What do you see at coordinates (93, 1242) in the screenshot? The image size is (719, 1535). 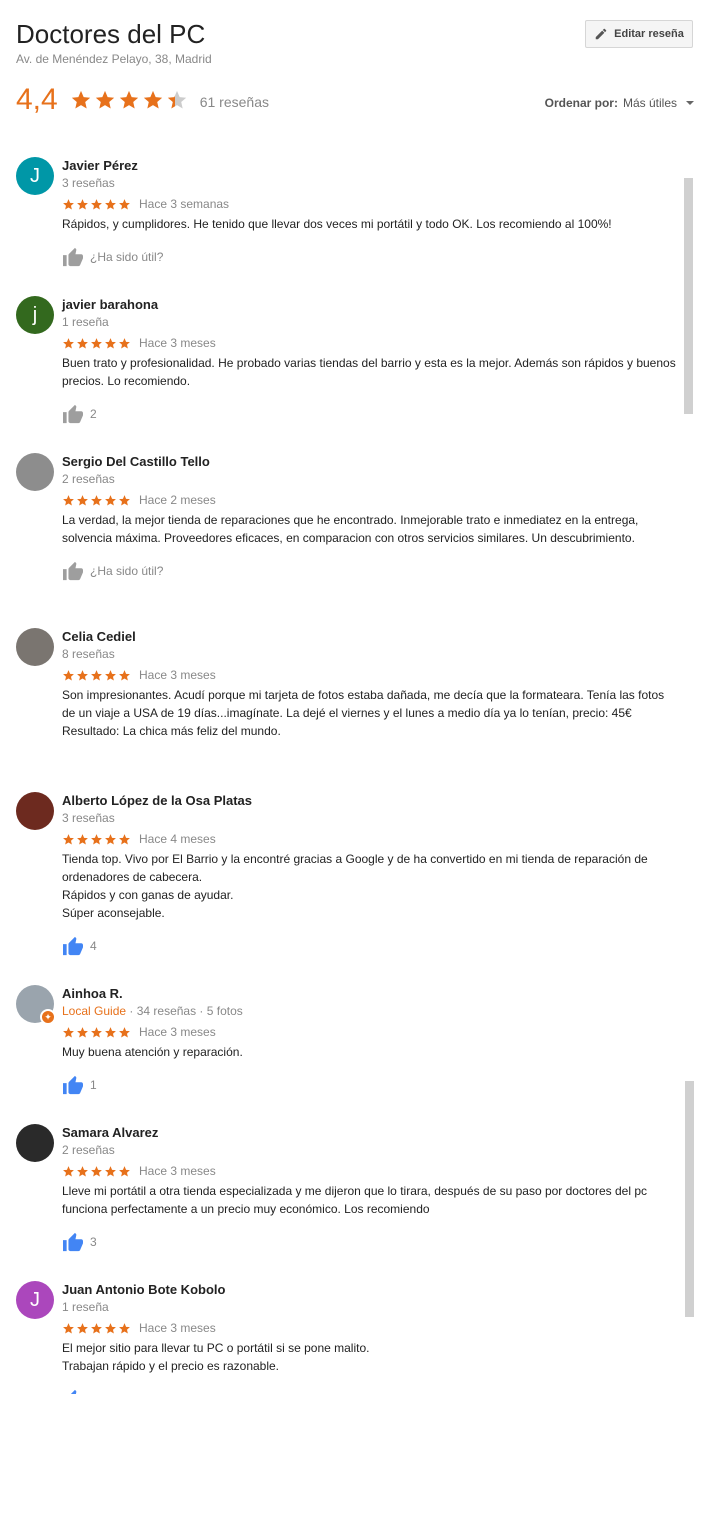 I see `helpful-label: 3` at bounding box center [93, 1242].